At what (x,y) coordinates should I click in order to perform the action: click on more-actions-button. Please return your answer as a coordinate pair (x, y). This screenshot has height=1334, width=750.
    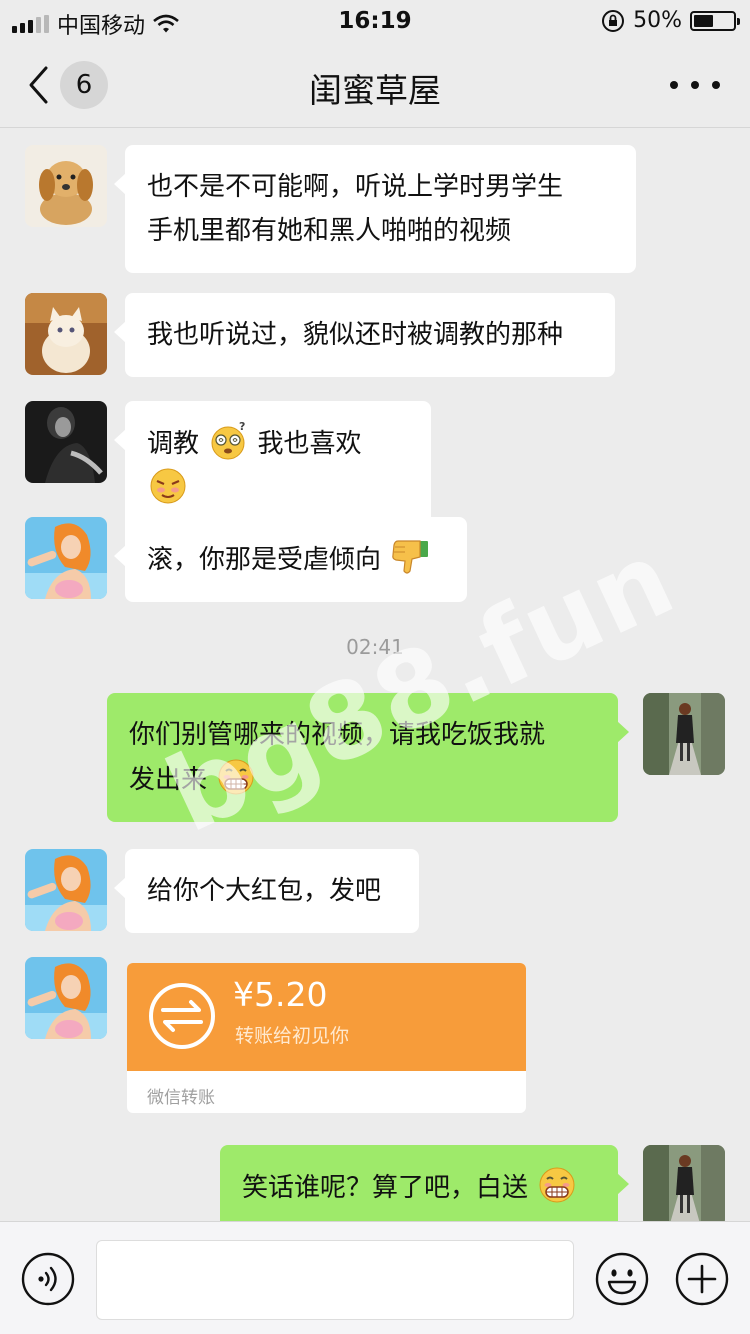
    Looking at the image, I should click on (702, 1279).